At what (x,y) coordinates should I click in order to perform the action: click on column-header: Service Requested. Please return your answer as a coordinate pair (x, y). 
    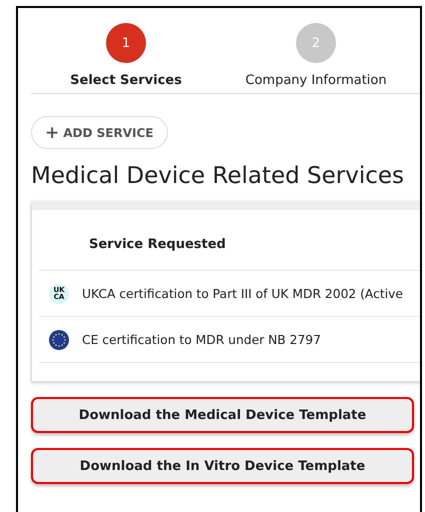
    Looking at the image, I should click on (229, 240).